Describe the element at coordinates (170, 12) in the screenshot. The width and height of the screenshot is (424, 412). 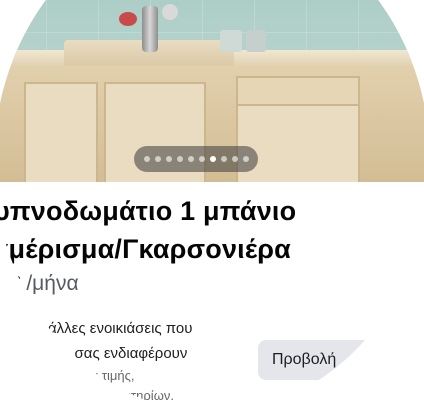
I see `photo-knob-white` at that location.